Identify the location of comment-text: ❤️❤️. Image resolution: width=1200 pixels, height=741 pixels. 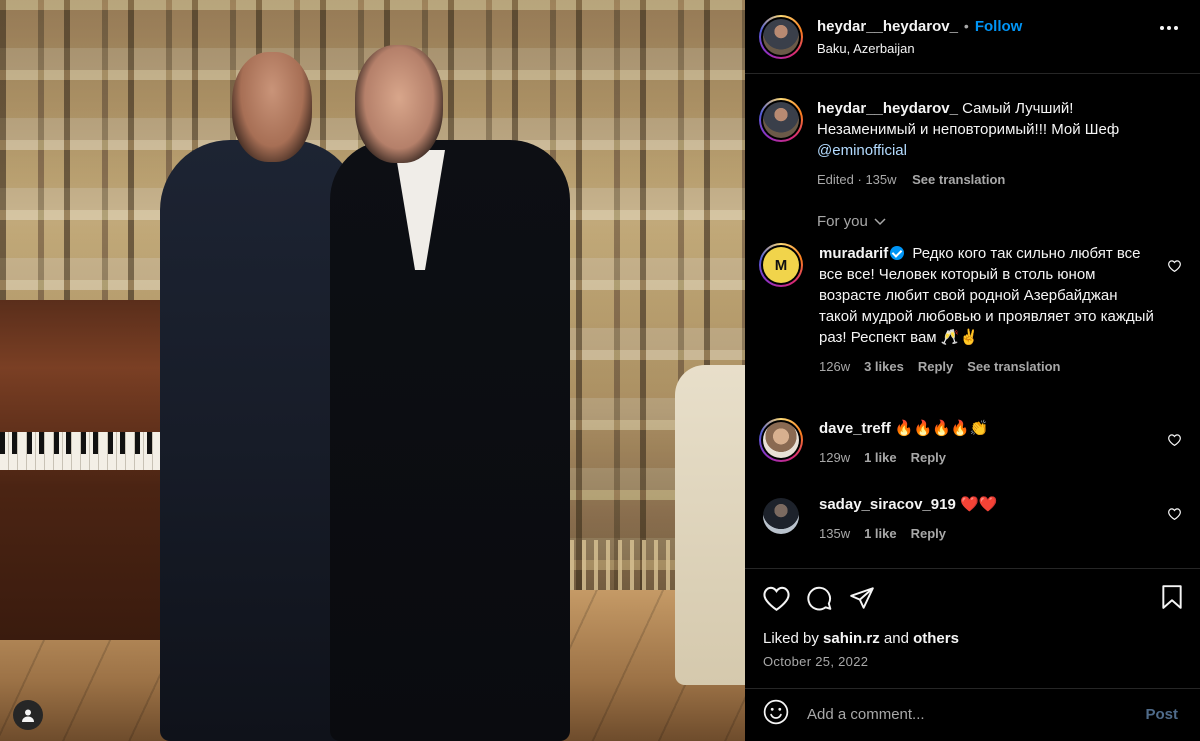
(978, 504).